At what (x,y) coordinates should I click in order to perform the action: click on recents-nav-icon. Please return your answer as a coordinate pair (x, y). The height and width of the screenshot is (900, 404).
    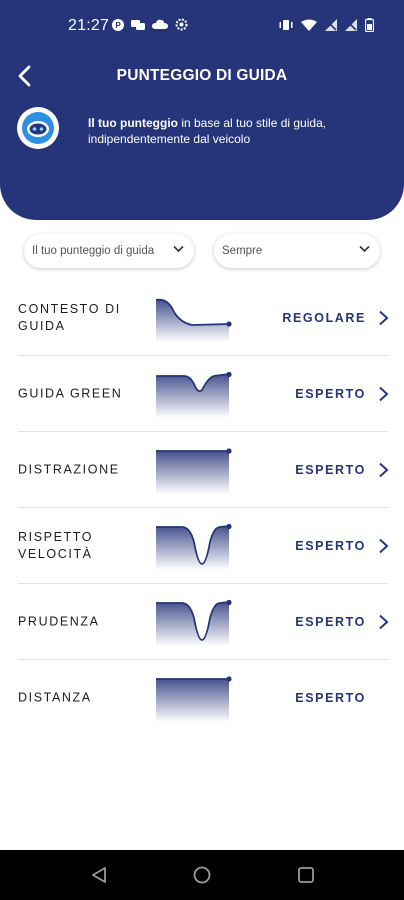
    Looking at the image, I should click on (306, 875).